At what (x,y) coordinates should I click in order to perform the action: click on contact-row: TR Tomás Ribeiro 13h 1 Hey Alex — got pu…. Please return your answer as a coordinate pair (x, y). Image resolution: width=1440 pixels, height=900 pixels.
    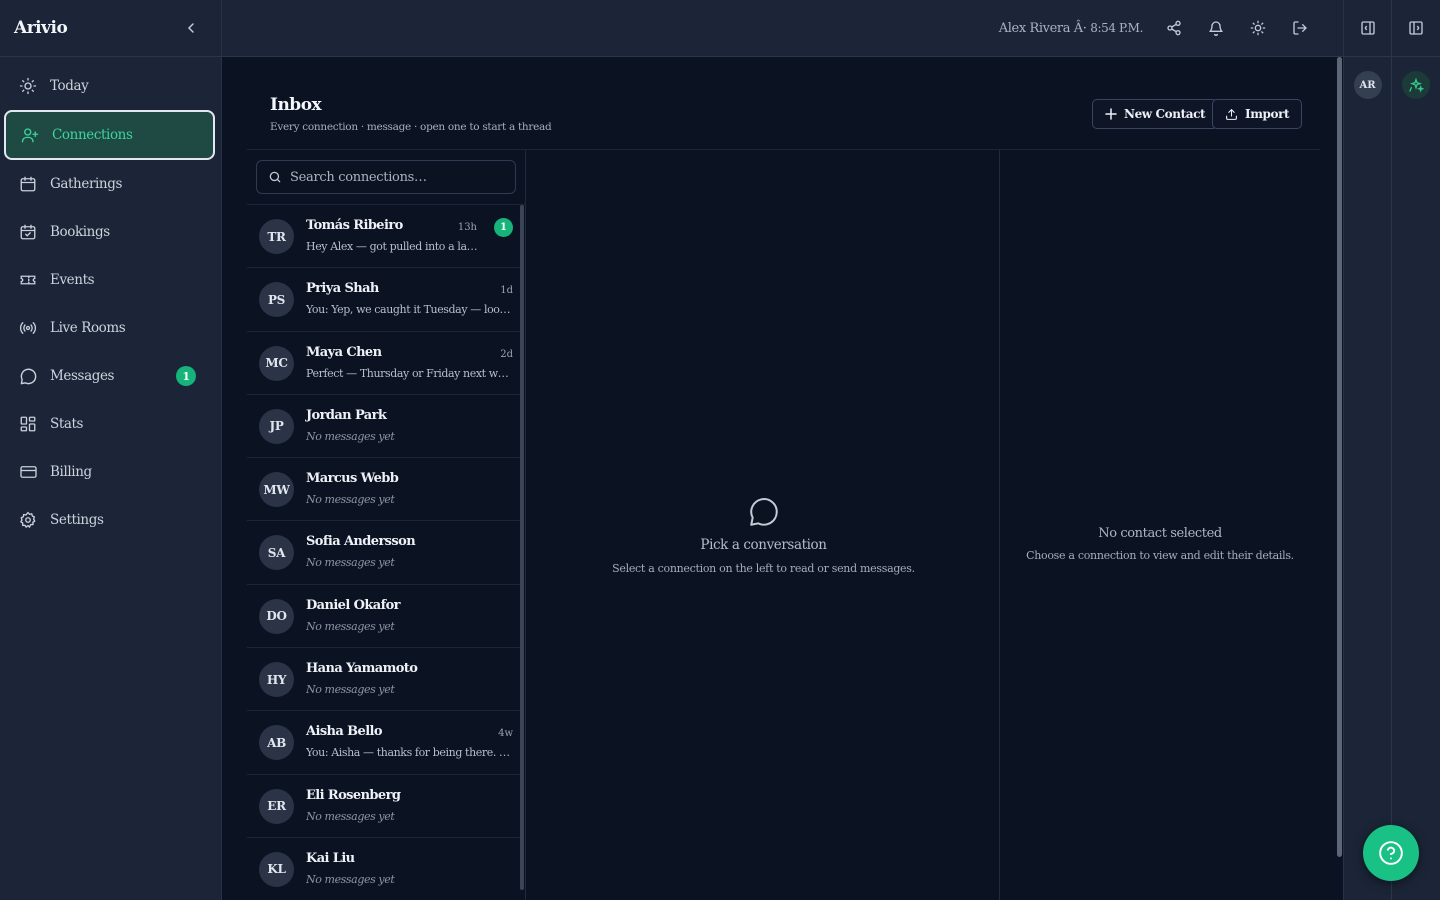
    Looking at the image, I should click on (384, 237).